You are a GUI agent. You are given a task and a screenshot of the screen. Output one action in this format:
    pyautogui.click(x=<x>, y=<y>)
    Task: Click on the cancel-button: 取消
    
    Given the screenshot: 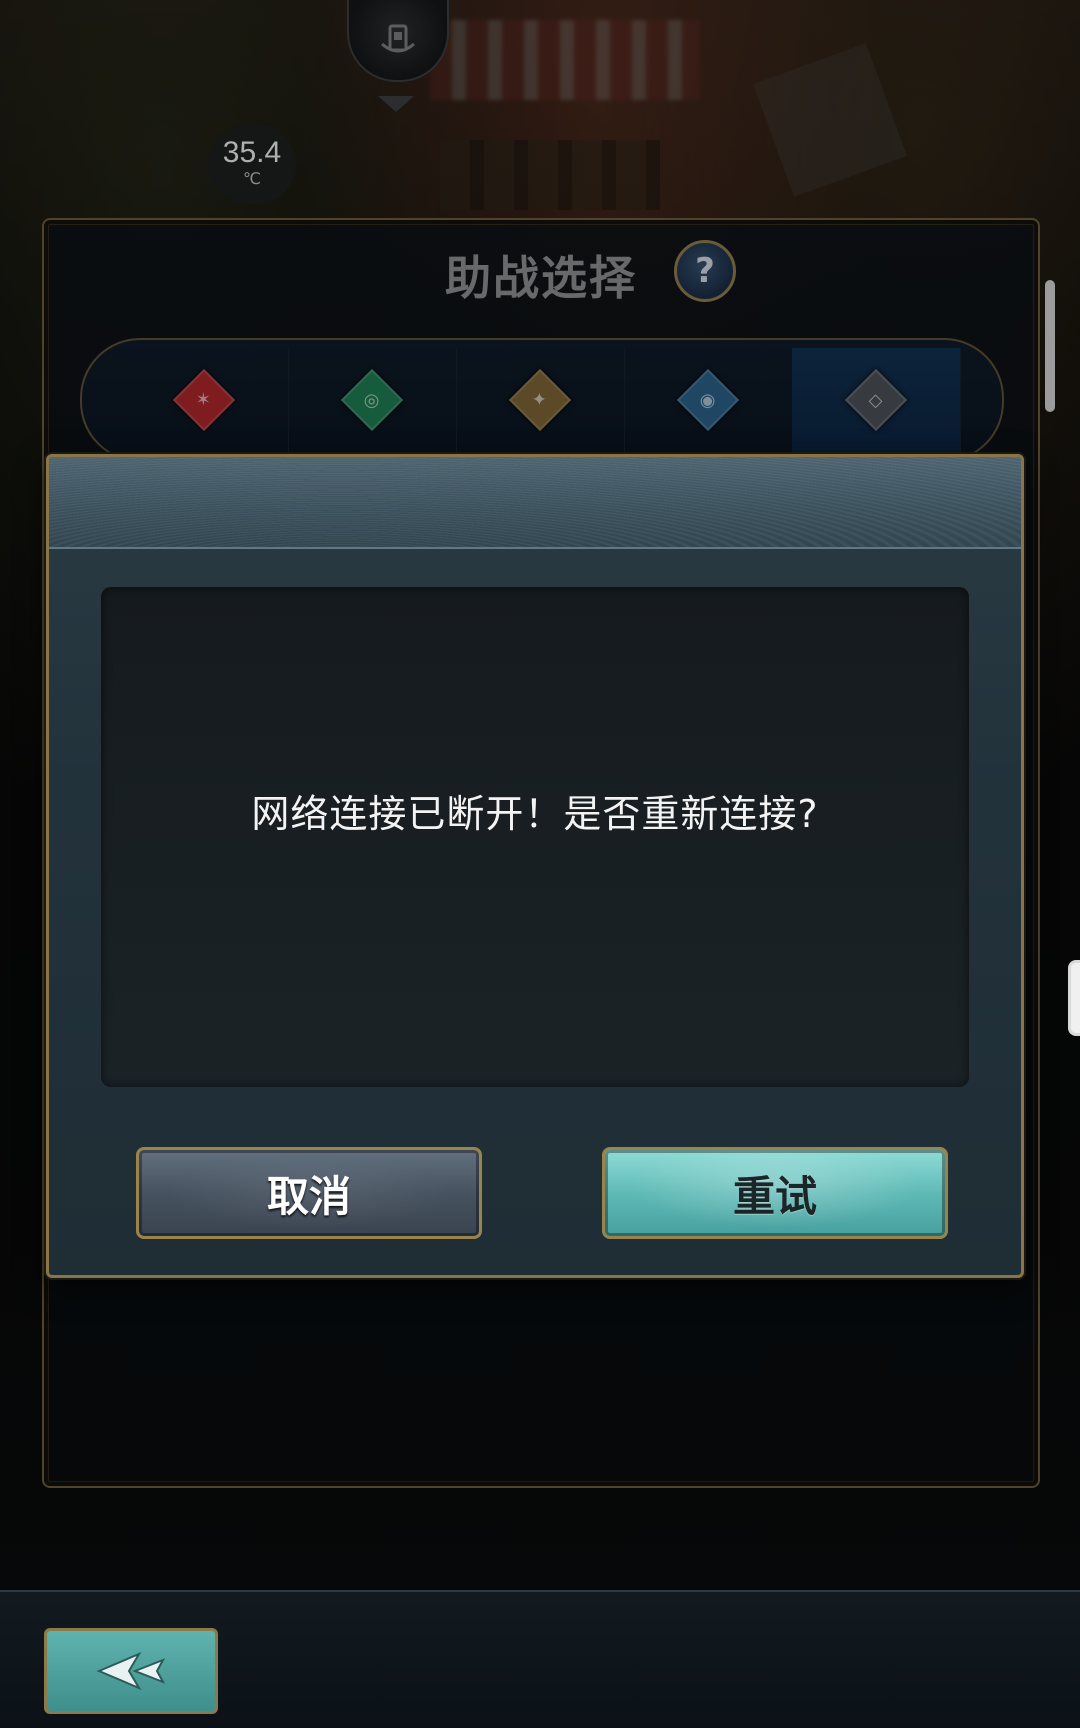 What is the action you would take?
    pyautogui.click(x=309, y=1193)
    